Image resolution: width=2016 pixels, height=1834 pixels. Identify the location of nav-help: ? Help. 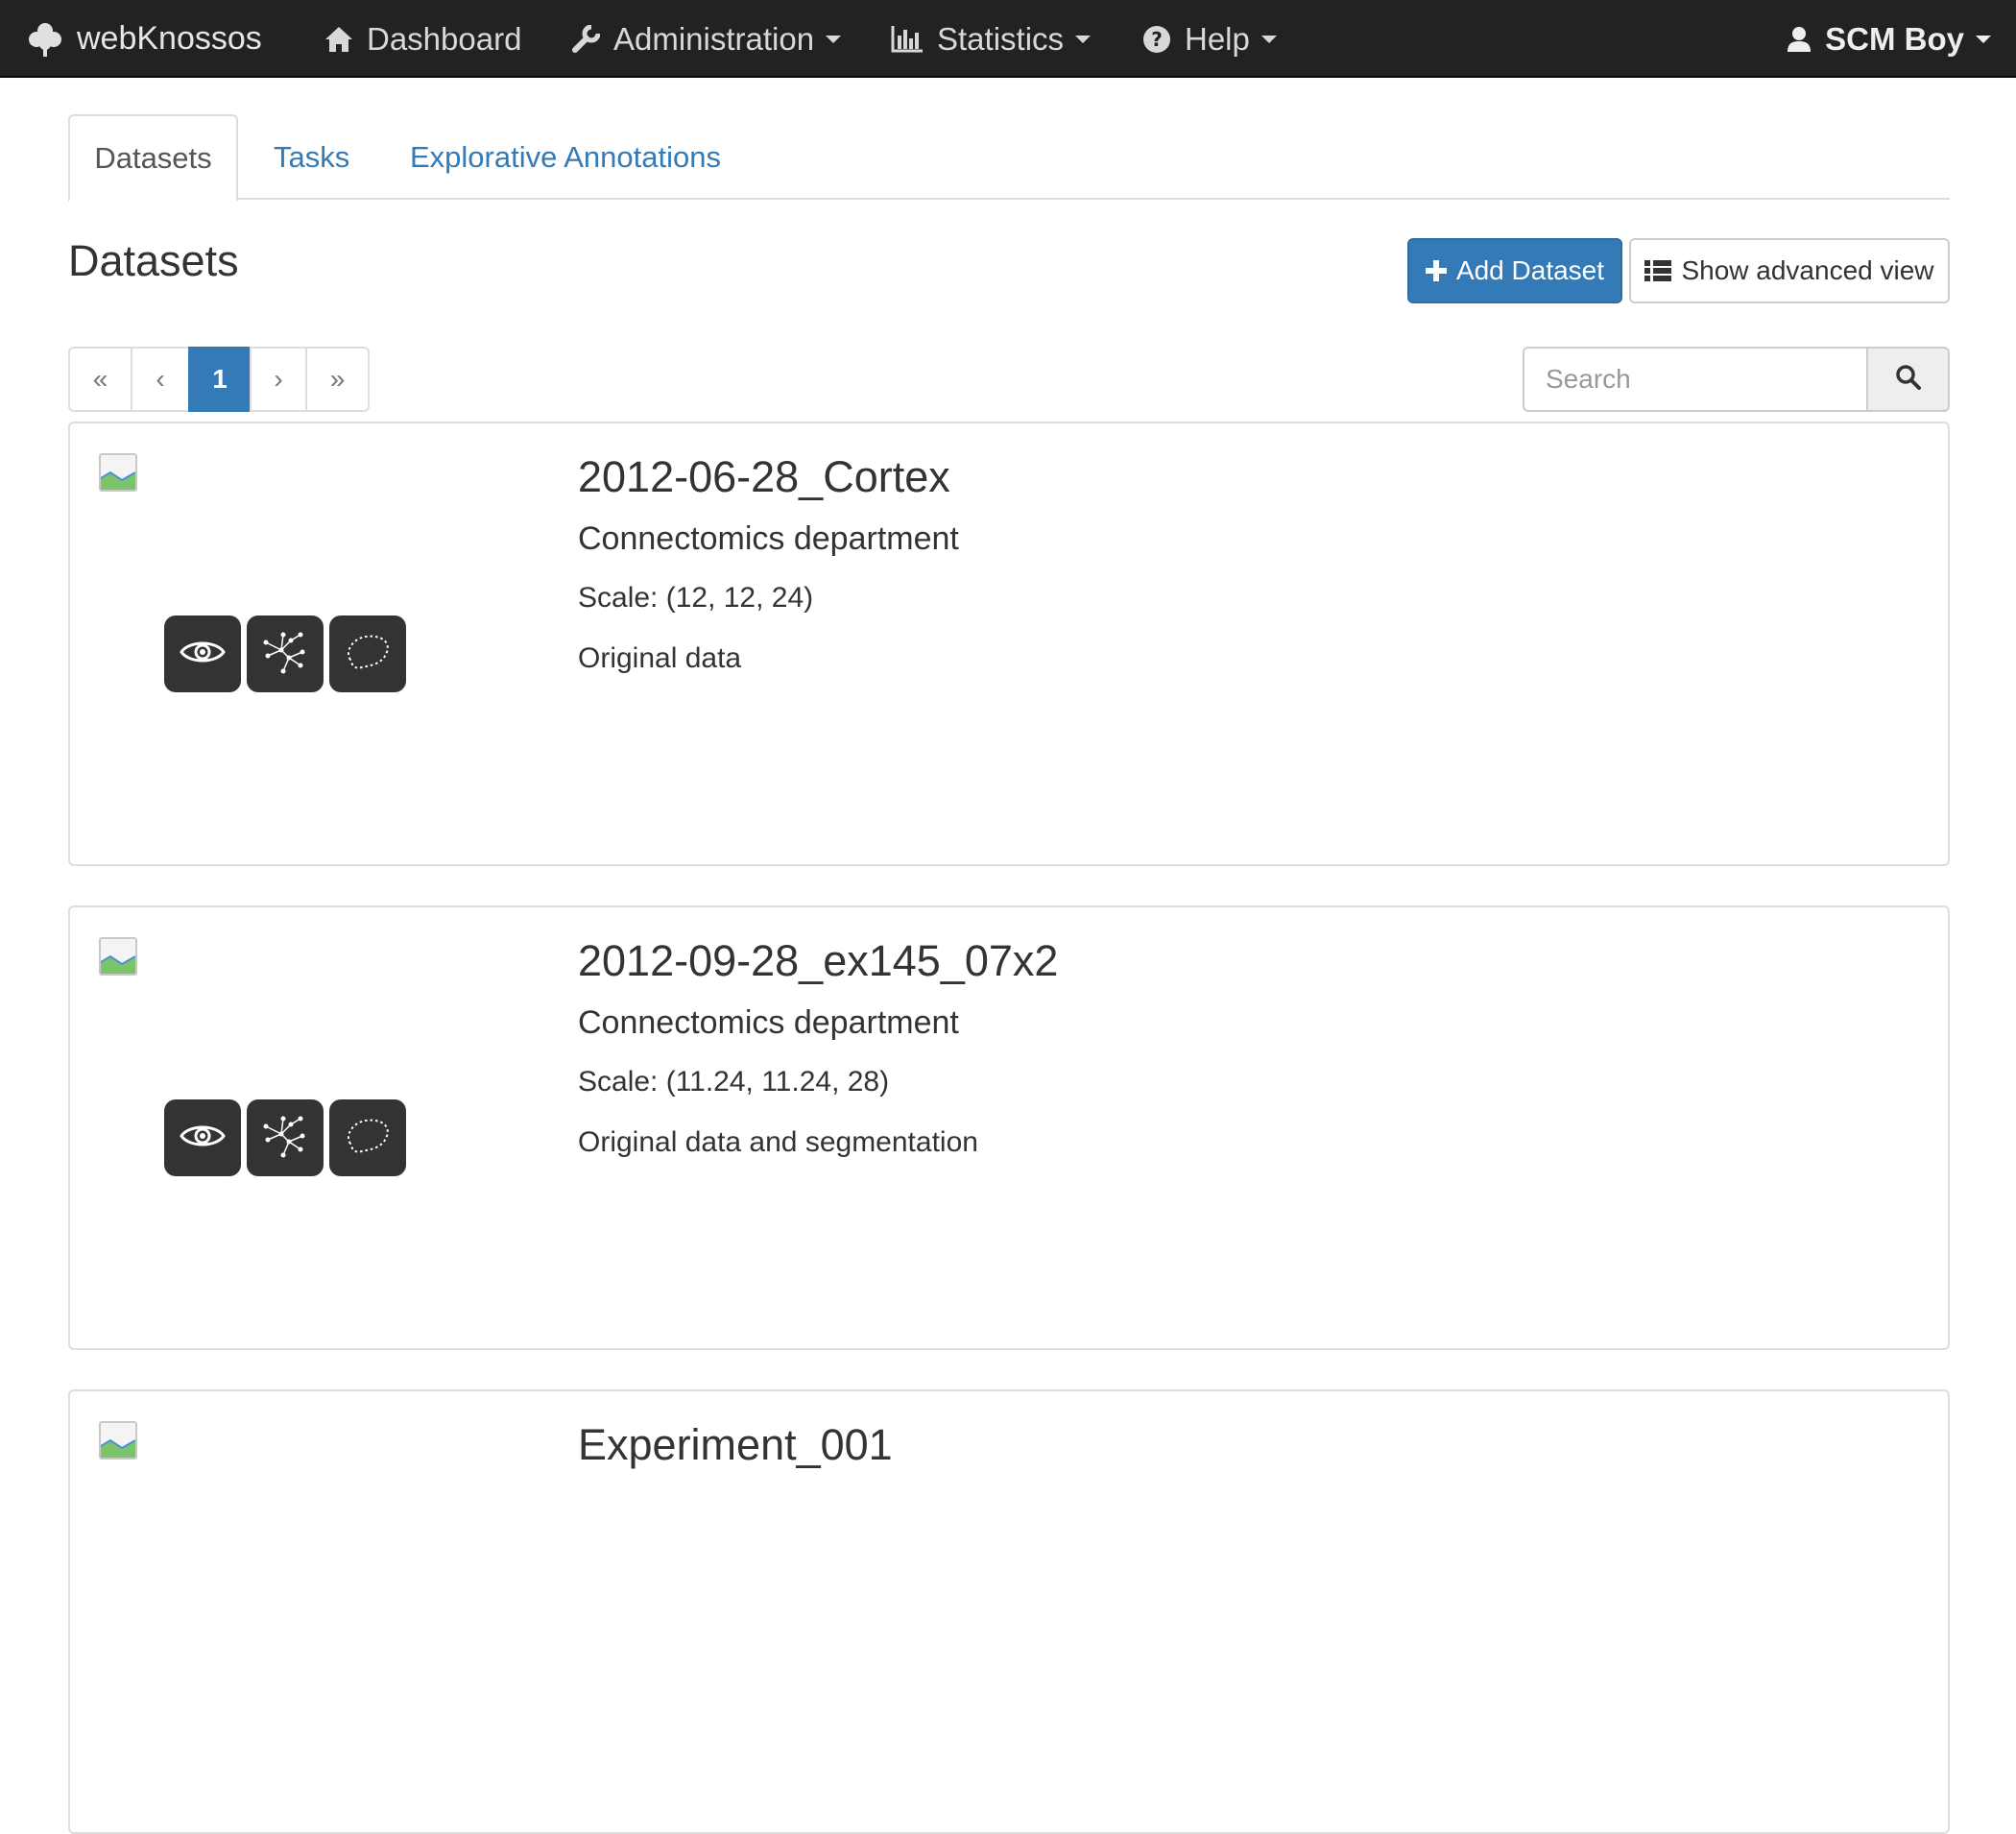
(1209, 39).